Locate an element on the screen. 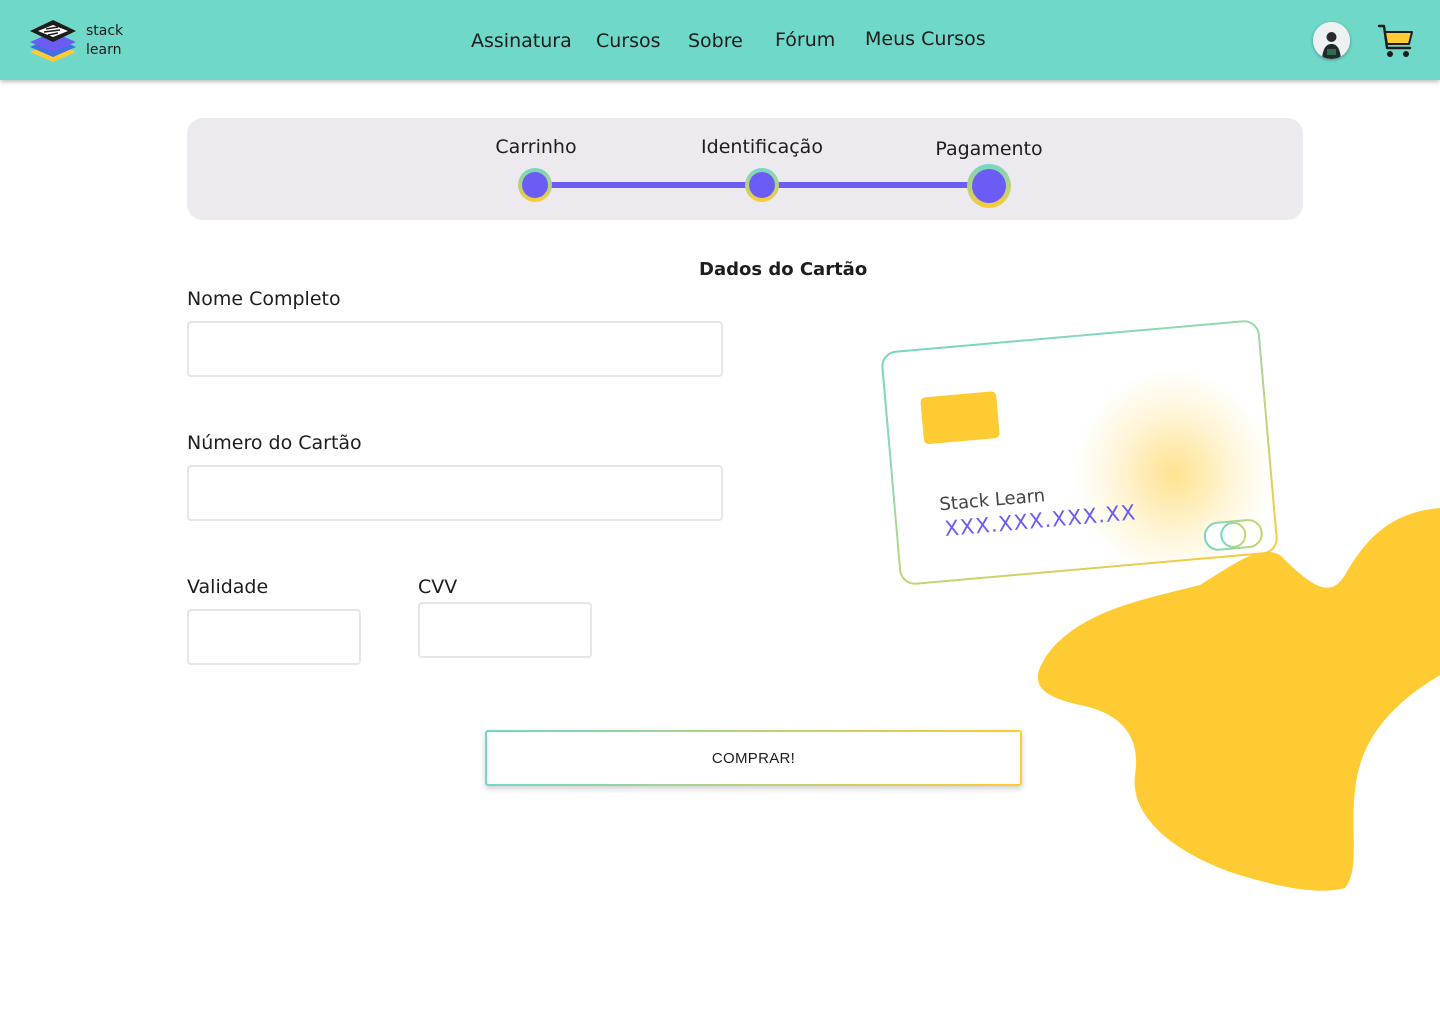 The height and width of the screenshot is (1024, 1440). step-dot-carrinho is located at coordinates (535, 185).